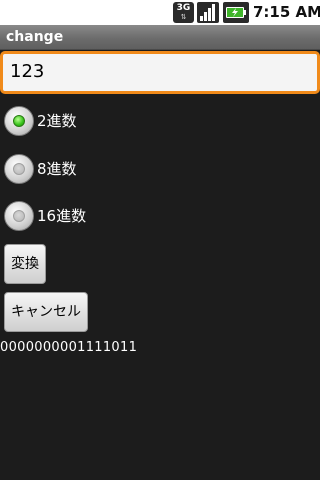  I want to click on radio-label: 8進数, so click(57, 169).